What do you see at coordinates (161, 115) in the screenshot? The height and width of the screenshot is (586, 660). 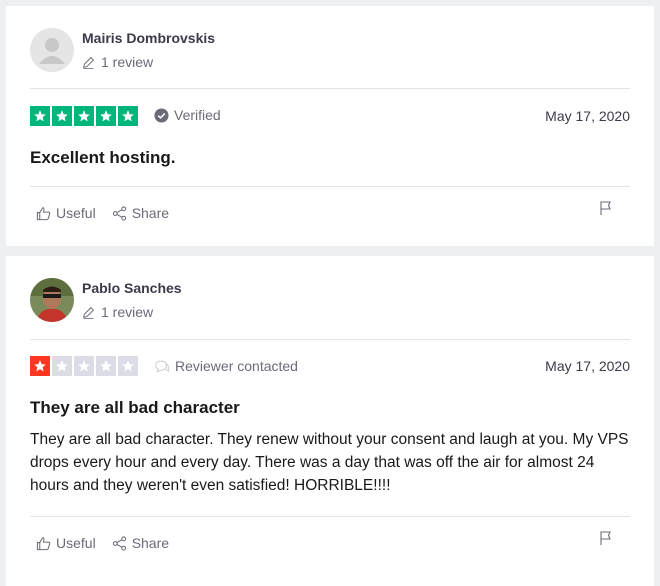 I see `check-circle-icon` at bounding box center [161, 115].